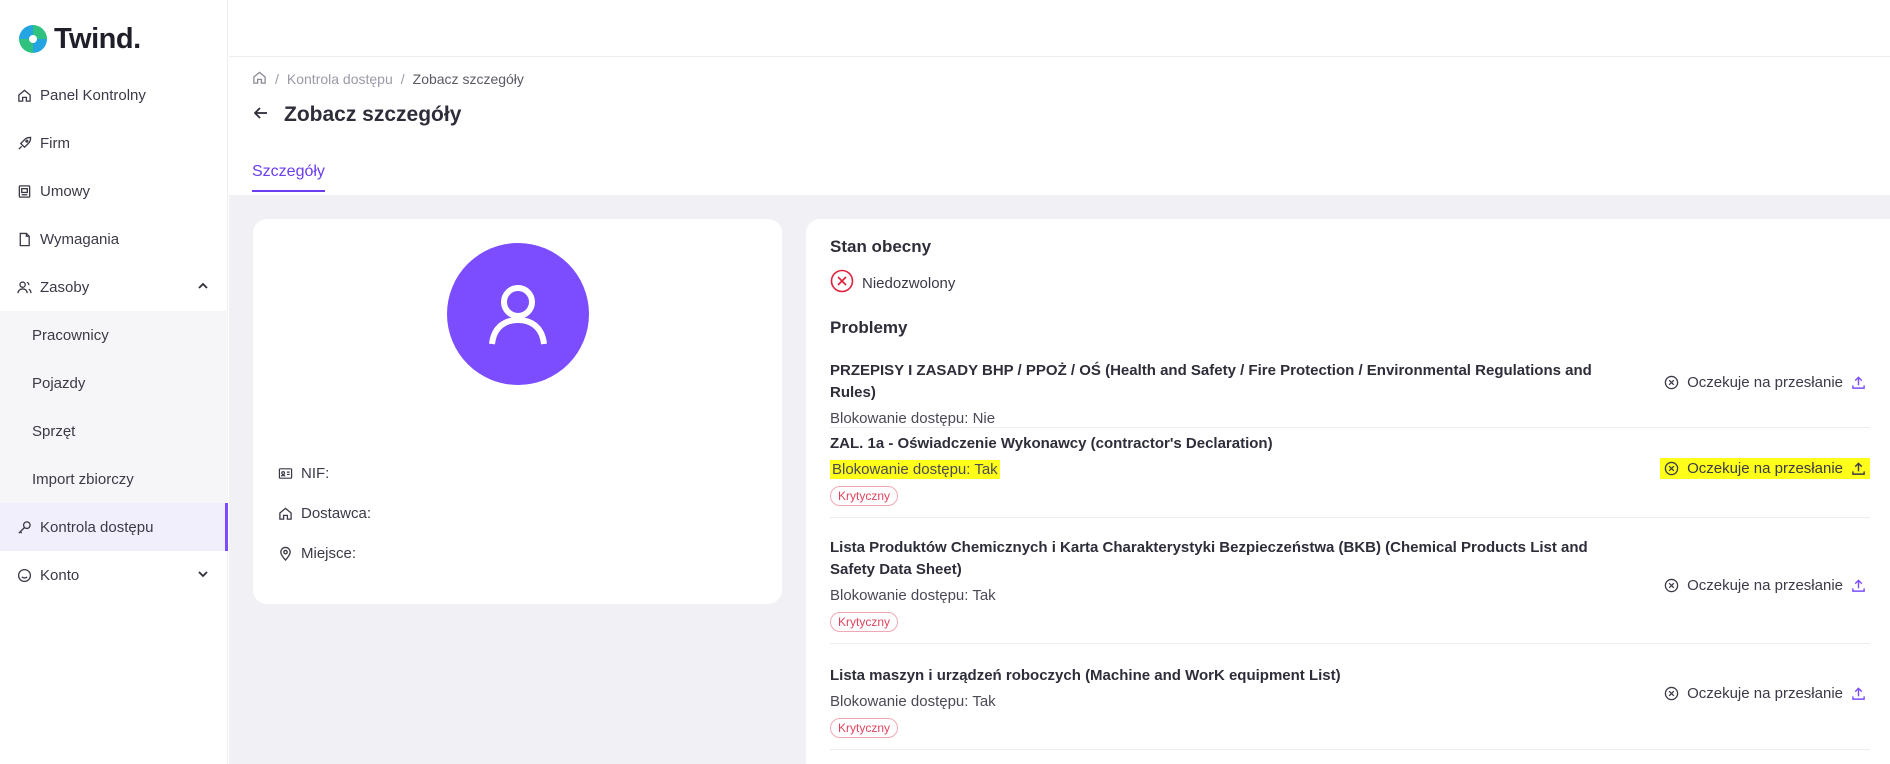 This screenshot has width=1890, height=764. Describe the element at coordinates (60, 575) in the screenshot. I see `sidebar-item-label: Konto` at that location.